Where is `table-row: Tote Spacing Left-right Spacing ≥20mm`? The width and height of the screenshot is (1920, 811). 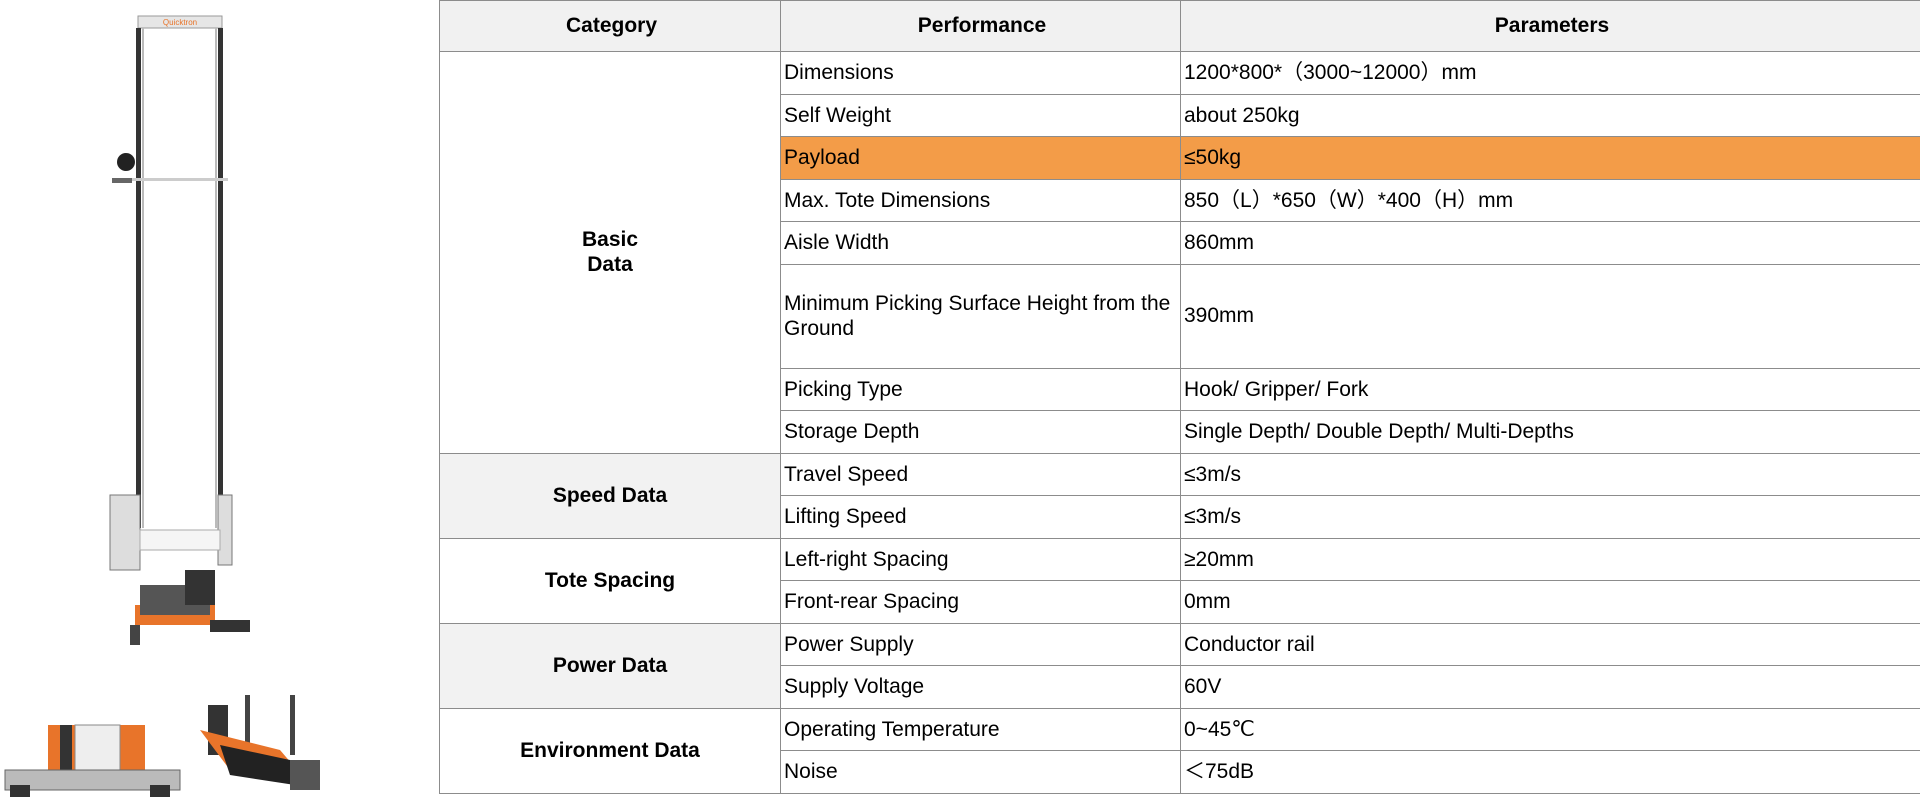 table-row: Tote Spacing Left-right Spacing ≥20mm is located at coordinates (1179, 580).